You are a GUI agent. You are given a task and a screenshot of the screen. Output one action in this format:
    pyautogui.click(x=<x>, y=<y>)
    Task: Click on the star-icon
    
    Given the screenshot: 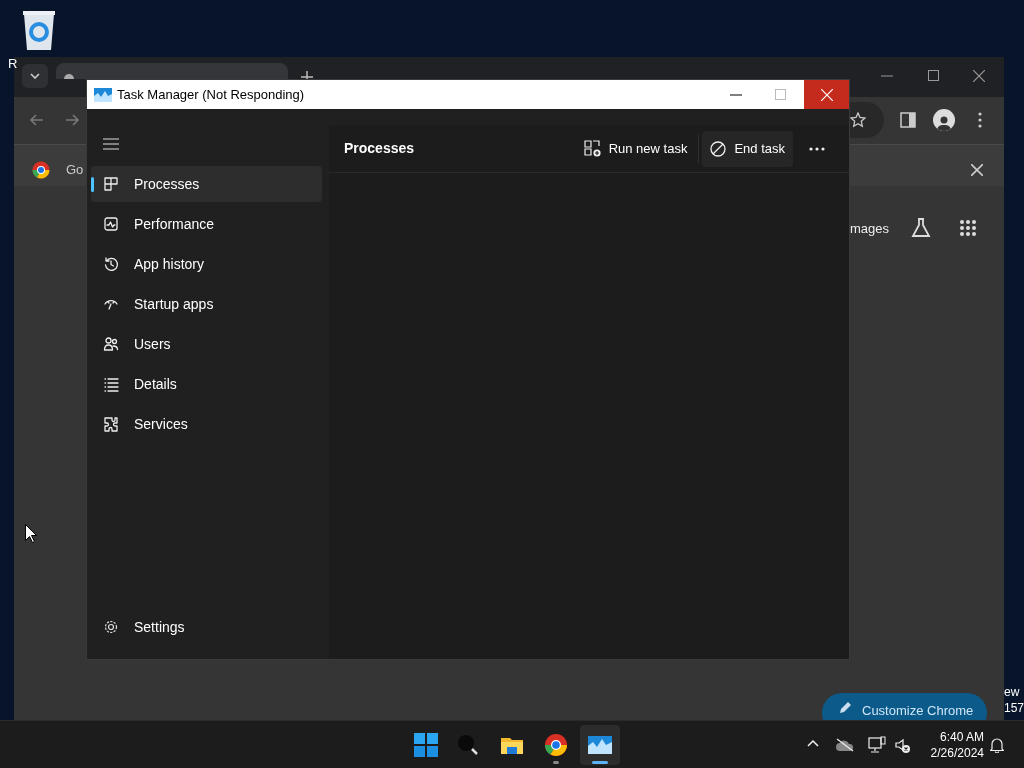 What is the action you would take?
    pyautogui.click(x=858, y=120)
    